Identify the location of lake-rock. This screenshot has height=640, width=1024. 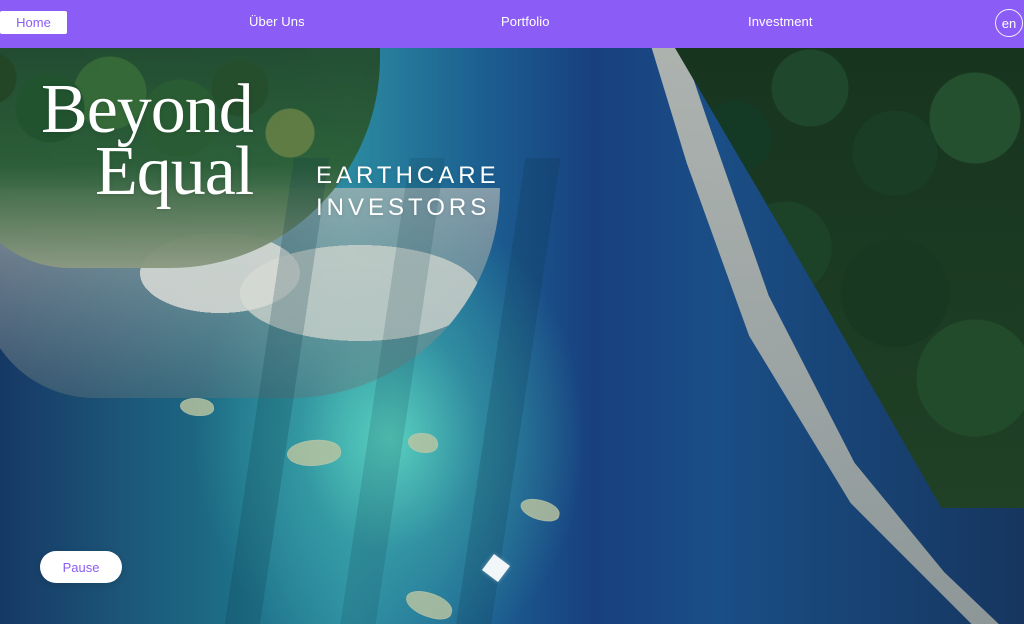
(197, 407).